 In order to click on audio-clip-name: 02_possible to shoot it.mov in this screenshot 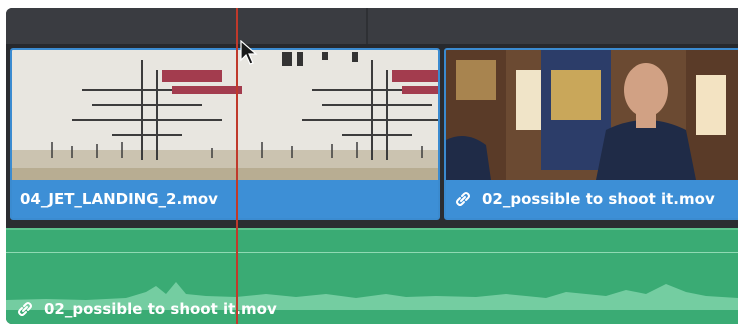, I will do `click(160, 309)`.